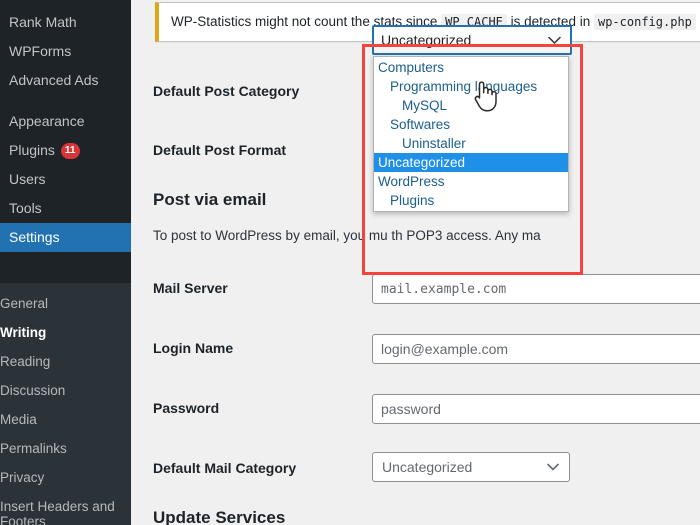 The height and width of the screenshot is (525, 700). I want to click on submenu-item-insert-headers-and-footers: Insert Headers and Footers, so click(65, 508).